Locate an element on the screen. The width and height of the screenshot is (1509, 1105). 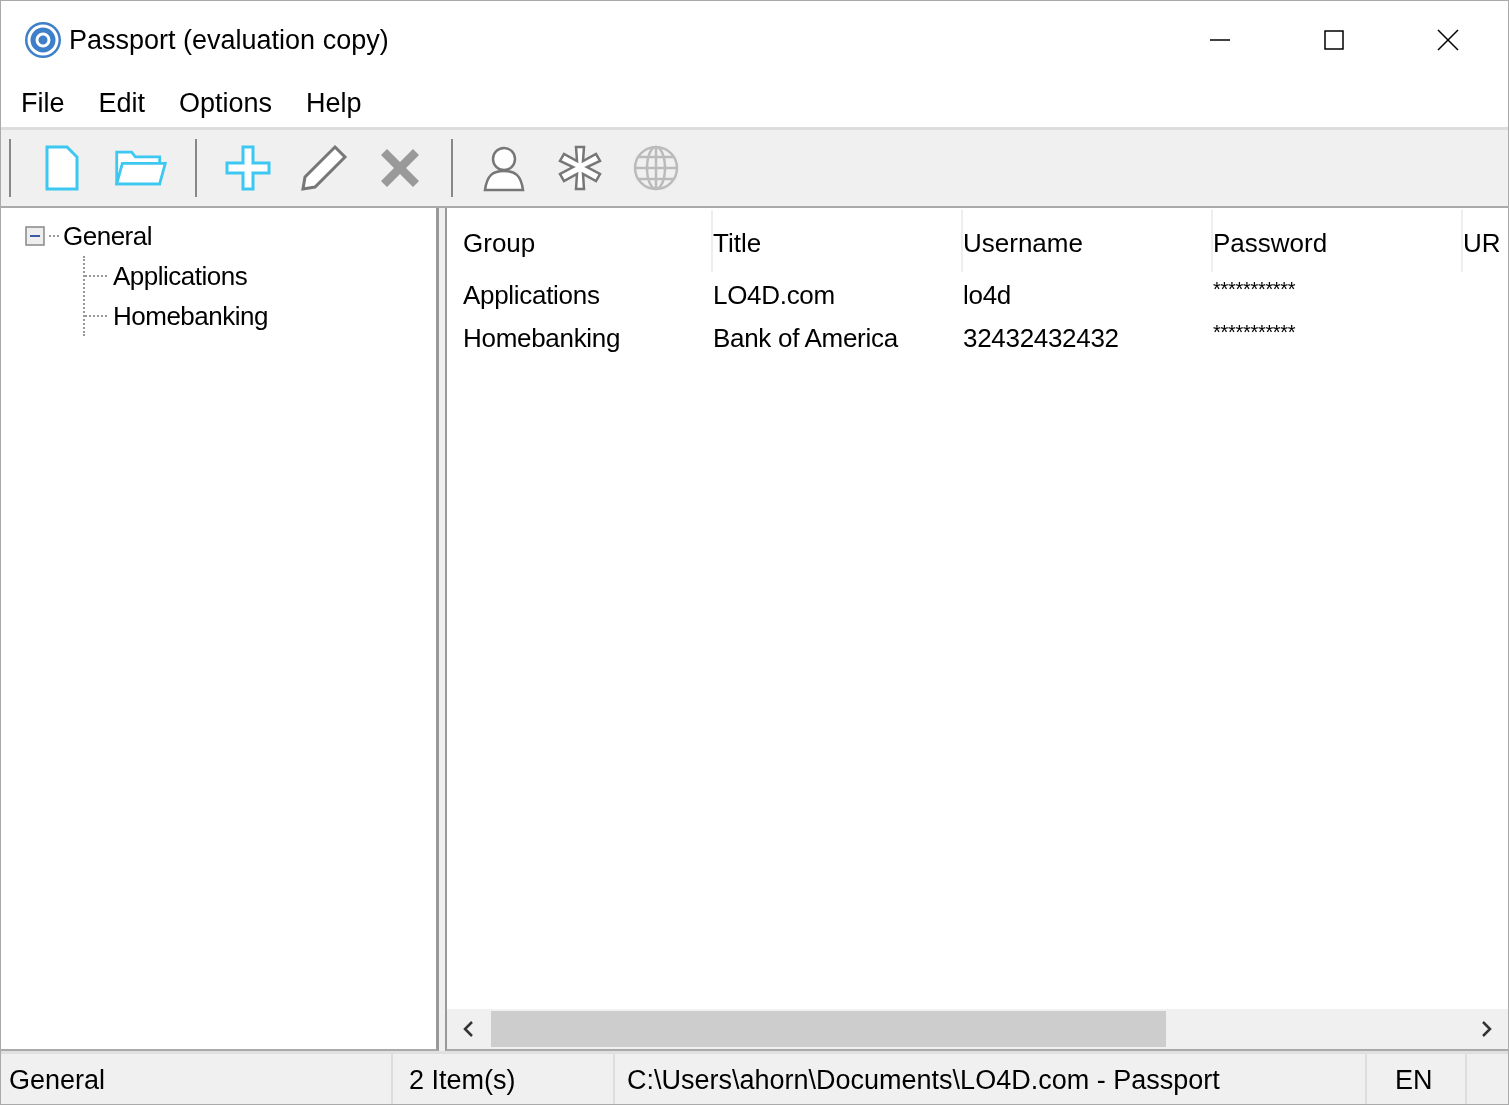
column-header: Username is located at coordinates (1088, 241).